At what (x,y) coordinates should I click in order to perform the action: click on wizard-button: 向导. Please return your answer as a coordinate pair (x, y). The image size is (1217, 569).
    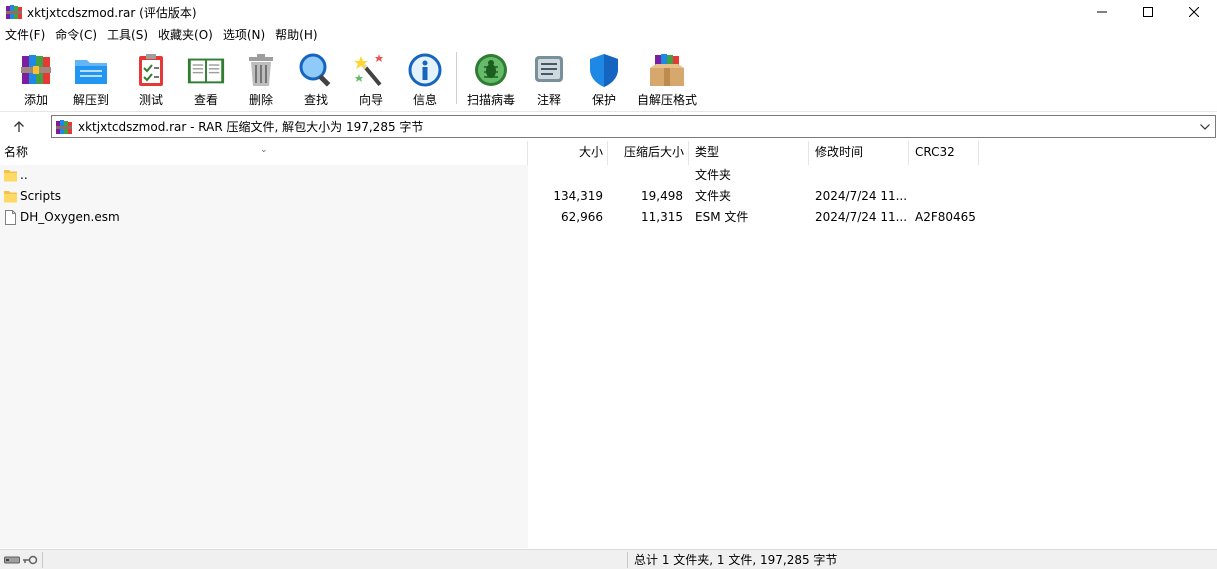
    Looking at the image, I should click on (371, 77).